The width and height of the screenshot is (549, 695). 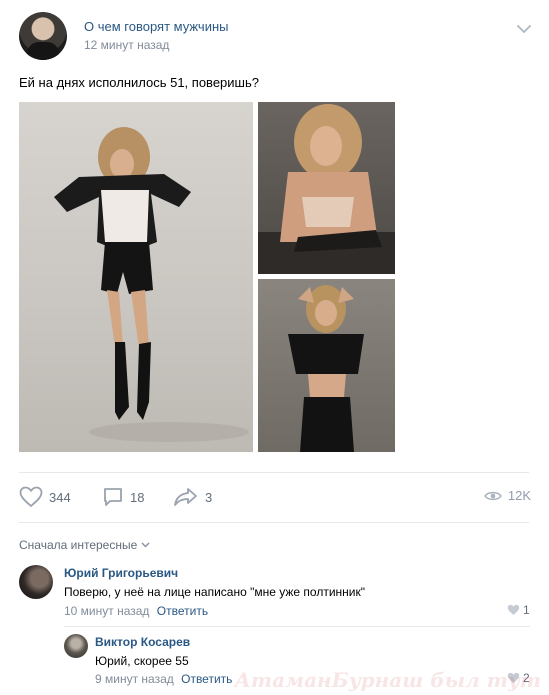 I want to click on comment-text: Юрий, скорее 55, so click(x=142, y=661).